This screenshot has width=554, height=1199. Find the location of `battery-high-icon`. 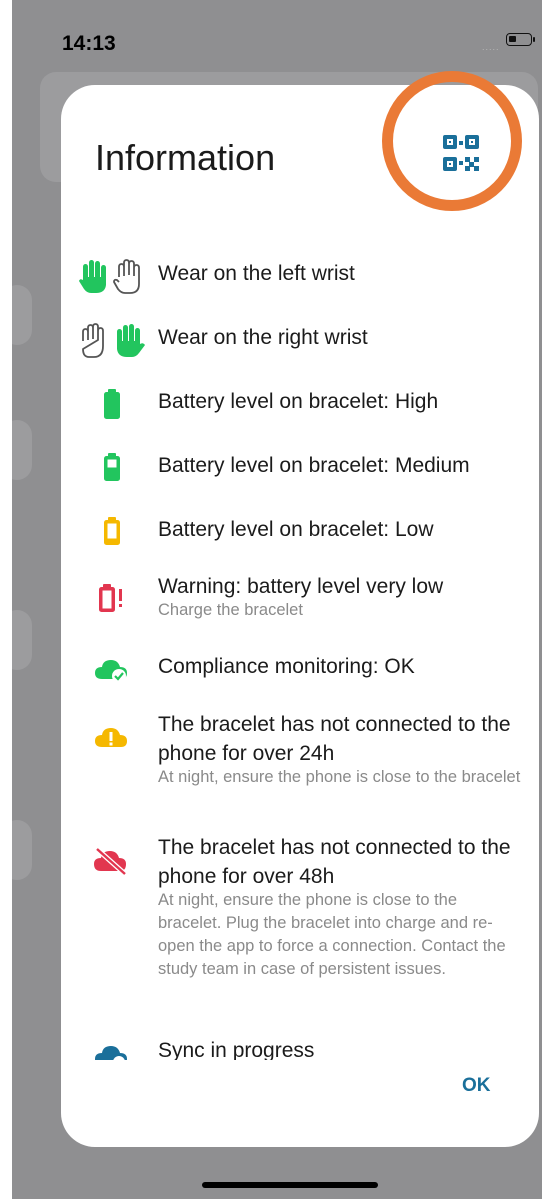

battery-high-icon is located at coordinates (112, 404).